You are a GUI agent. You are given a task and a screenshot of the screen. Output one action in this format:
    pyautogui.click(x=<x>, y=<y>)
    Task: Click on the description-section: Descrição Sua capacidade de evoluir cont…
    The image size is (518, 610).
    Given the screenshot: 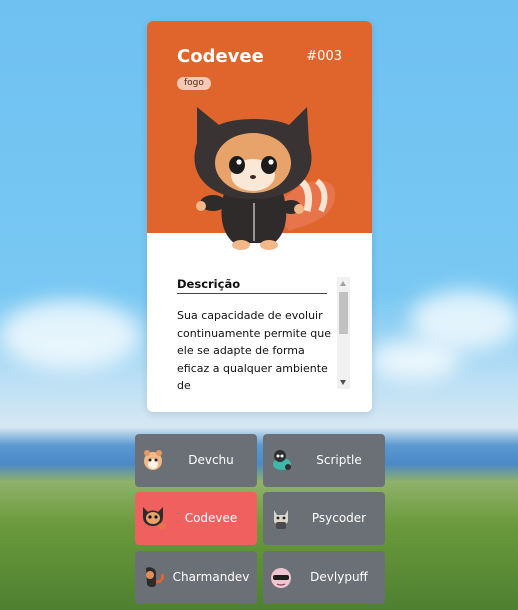 What is the action you would take?
    pyautogui.click(x=263, y=333)
    